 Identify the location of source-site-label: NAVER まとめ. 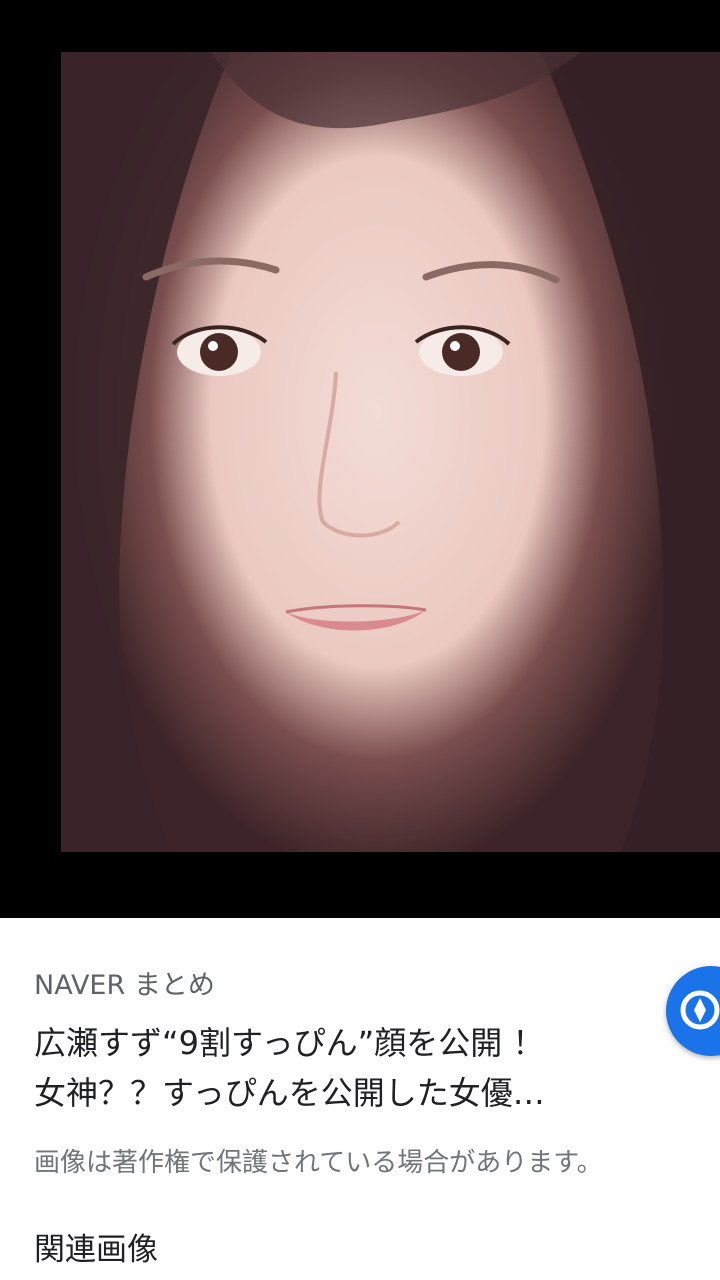
(124, 982).